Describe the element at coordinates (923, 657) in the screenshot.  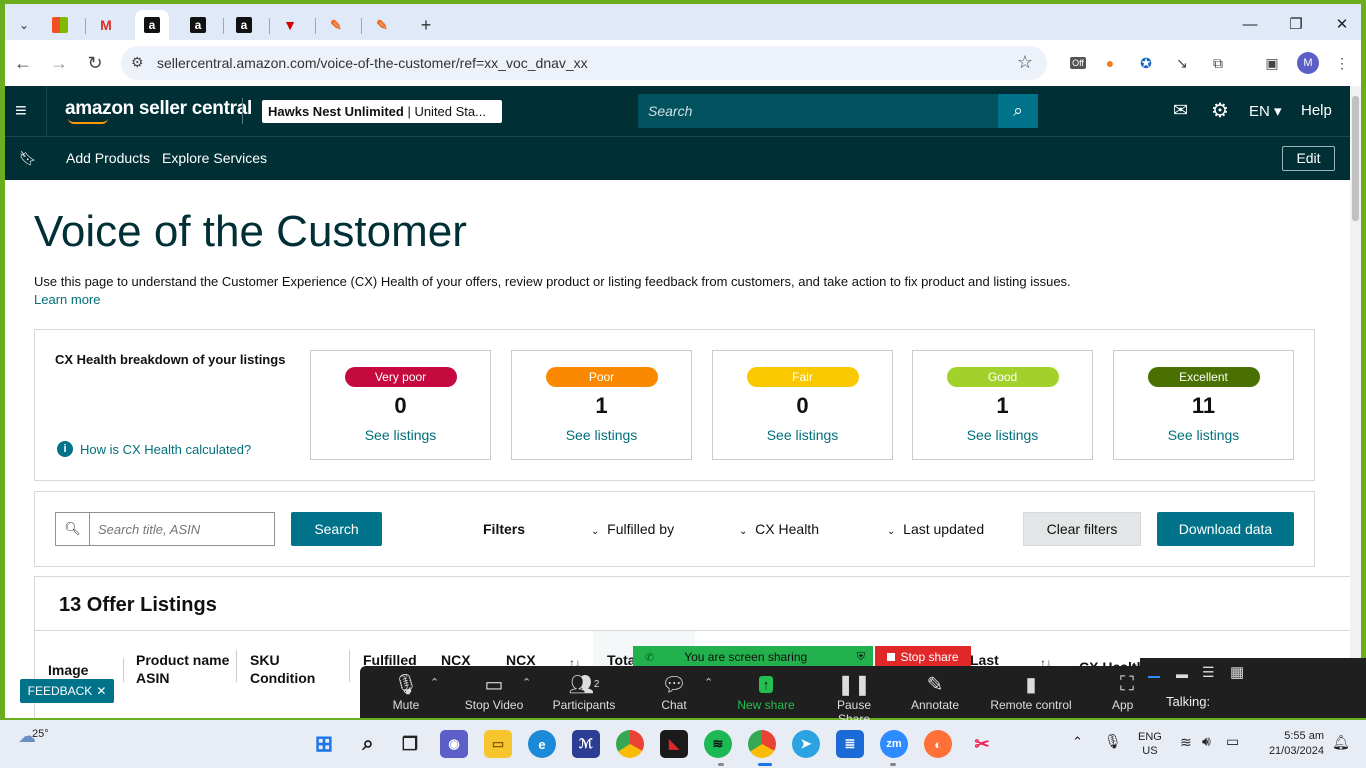
I see `stop-share-button: Stop share` at that location.